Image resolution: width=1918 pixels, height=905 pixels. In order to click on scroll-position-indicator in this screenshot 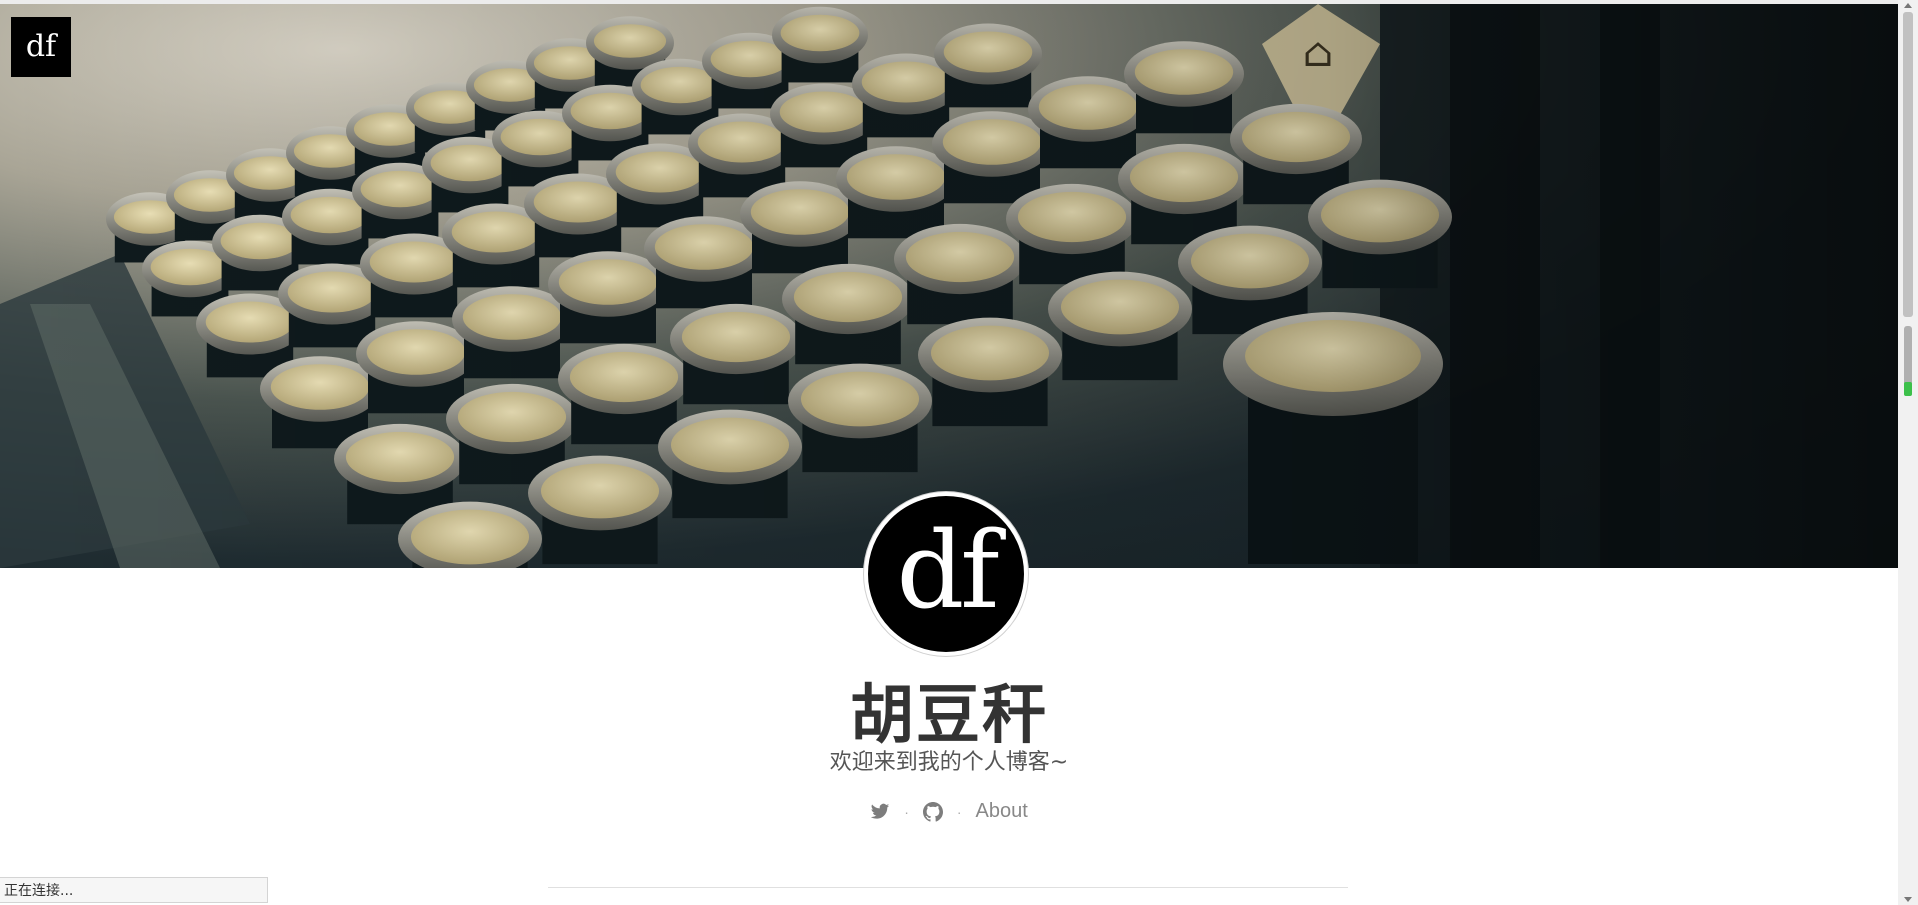, I will do `click(1908, 361)`.